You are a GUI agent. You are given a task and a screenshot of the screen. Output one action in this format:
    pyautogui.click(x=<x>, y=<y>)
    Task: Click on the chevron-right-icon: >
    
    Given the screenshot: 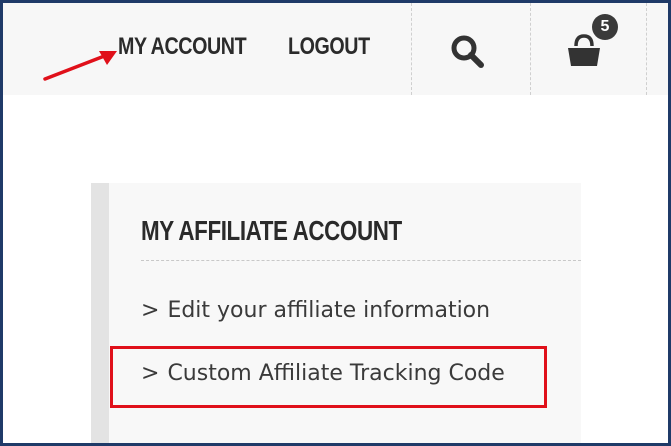 What is the action you would take?
    pyautogui.click(x=150, y=310)
    